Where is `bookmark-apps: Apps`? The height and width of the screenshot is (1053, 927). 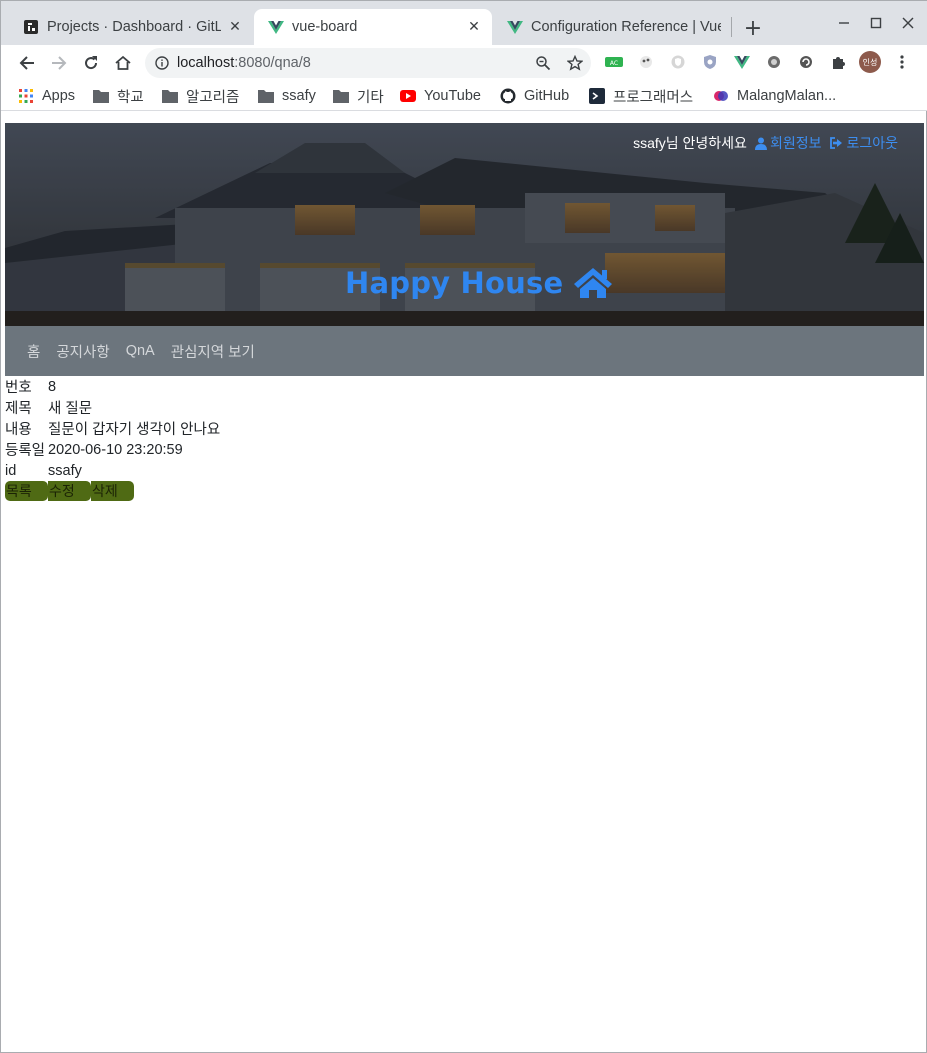 bookmark-apps: Apps is located at coordinates (46, 96).